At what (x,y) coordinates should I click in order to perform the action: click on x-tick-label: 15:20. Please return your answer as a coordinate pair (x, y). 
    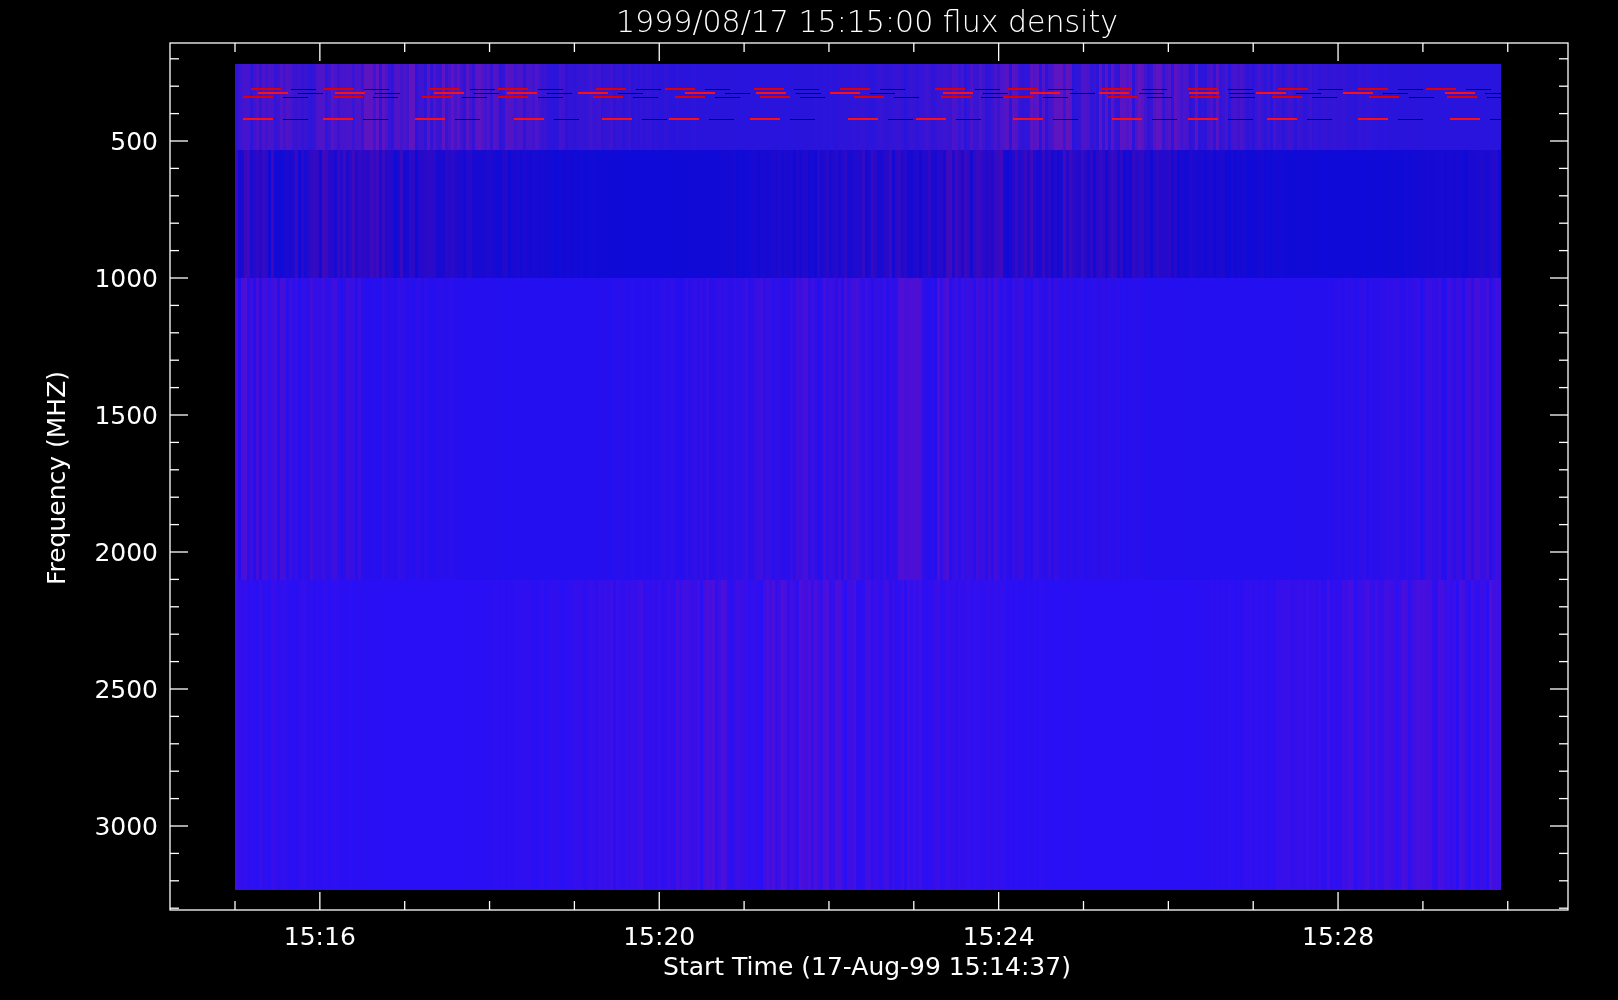
    Looking at the image, I should click on (659, 936).